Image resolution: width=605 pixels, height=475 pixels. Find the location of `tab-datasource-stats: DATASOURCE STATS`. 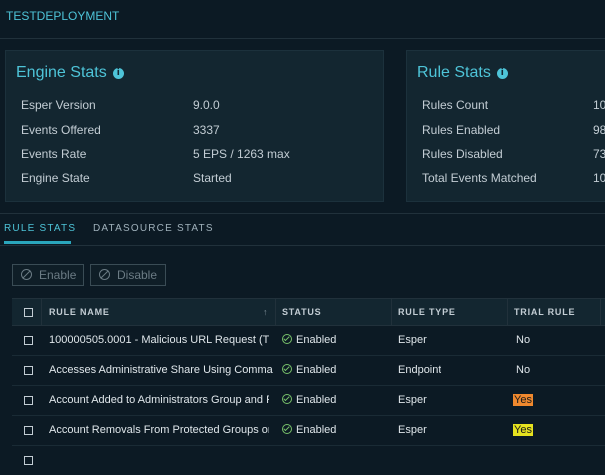

tab-datasource-stats: DATASOURCE STATS is located at coordinates (153, 228).